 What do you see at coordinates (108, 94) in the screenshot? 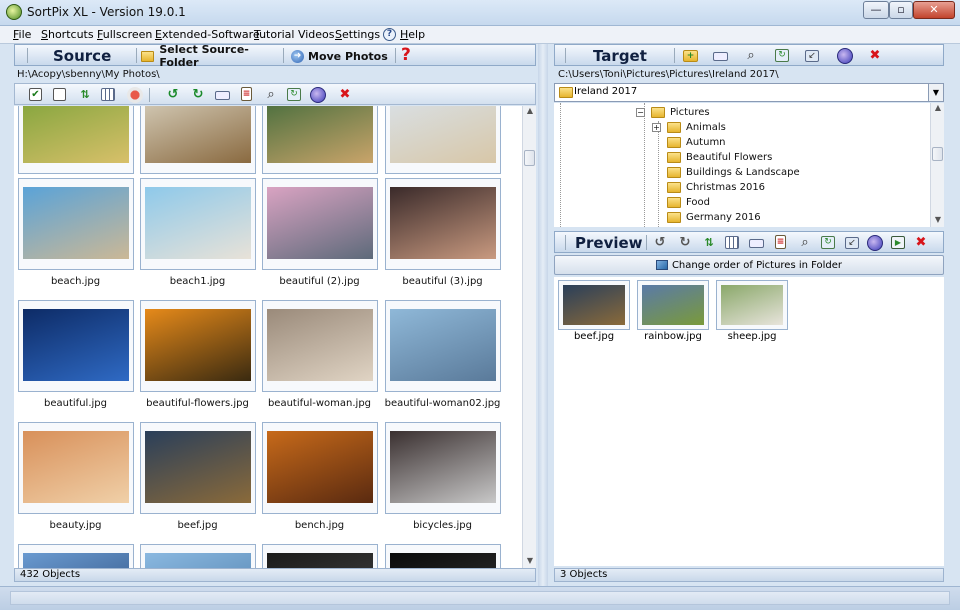
I see `grid-view-icon` at bounding box center [108, 94].